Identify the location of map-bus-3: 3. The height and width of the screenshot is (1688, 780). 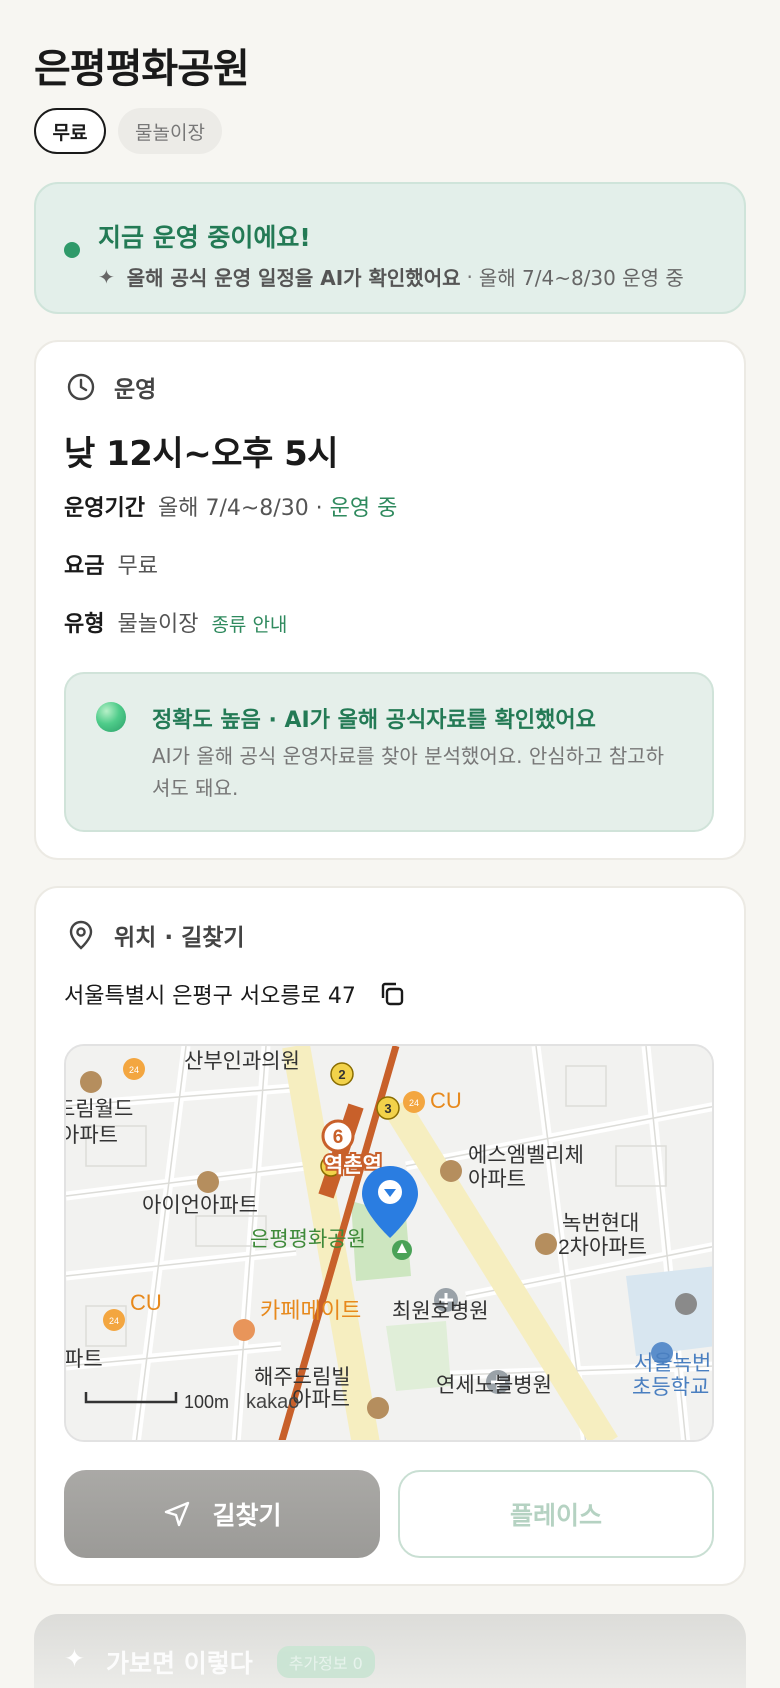
(387, 1108).